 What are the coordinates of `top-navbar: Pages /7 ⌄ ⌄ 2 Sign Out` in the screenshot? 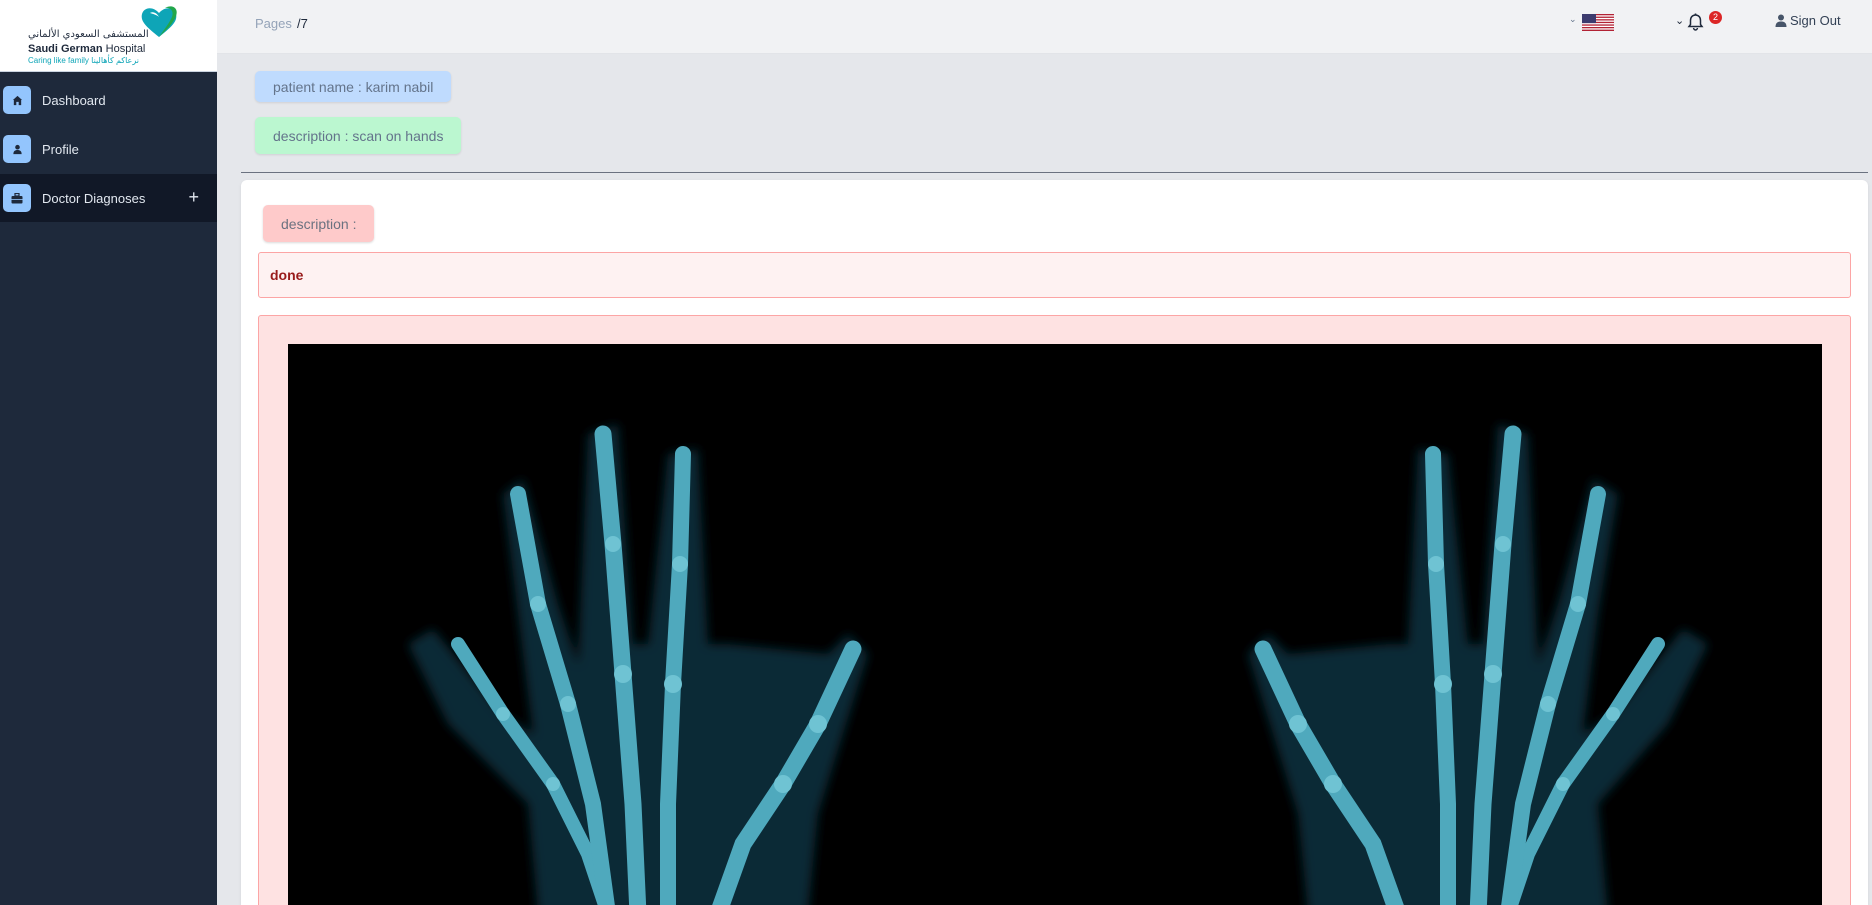 It's located at (1044, 27).